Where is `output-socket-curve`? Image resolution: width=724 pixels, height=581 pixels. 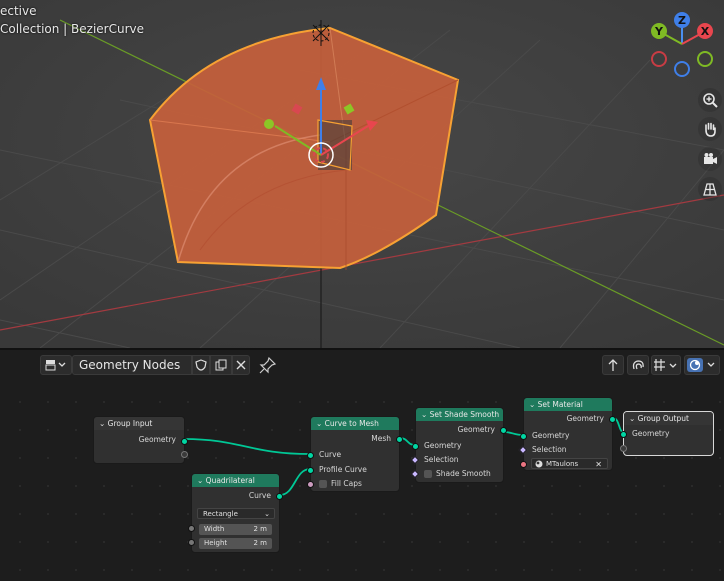
output-socket-curve is located at coordinates (279, 496).